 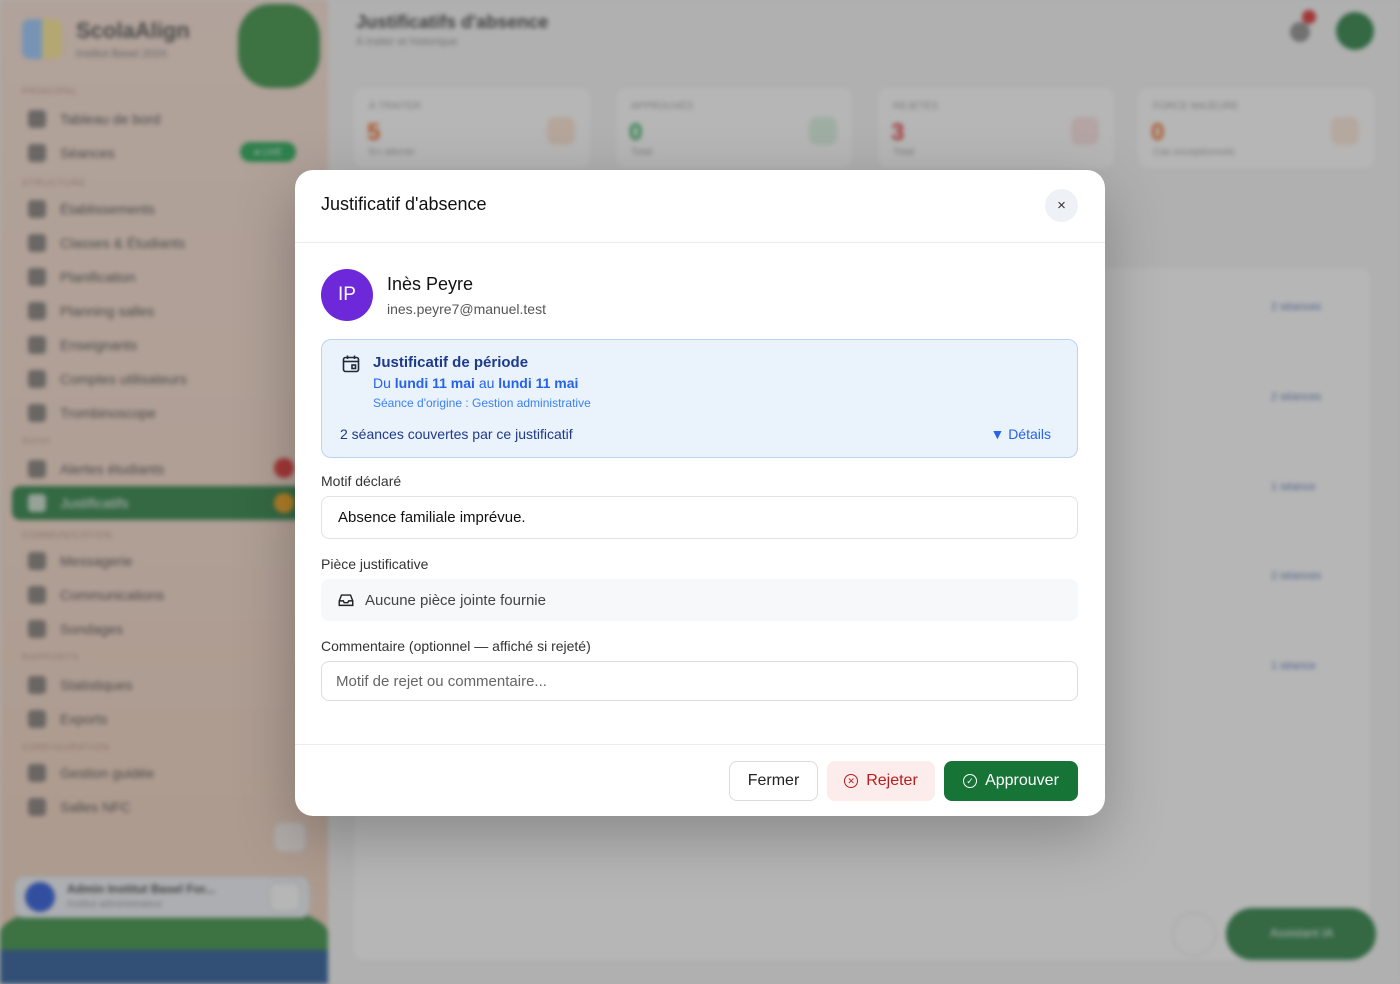 I want to click on inbox-icon, so click(x=346, y=600).